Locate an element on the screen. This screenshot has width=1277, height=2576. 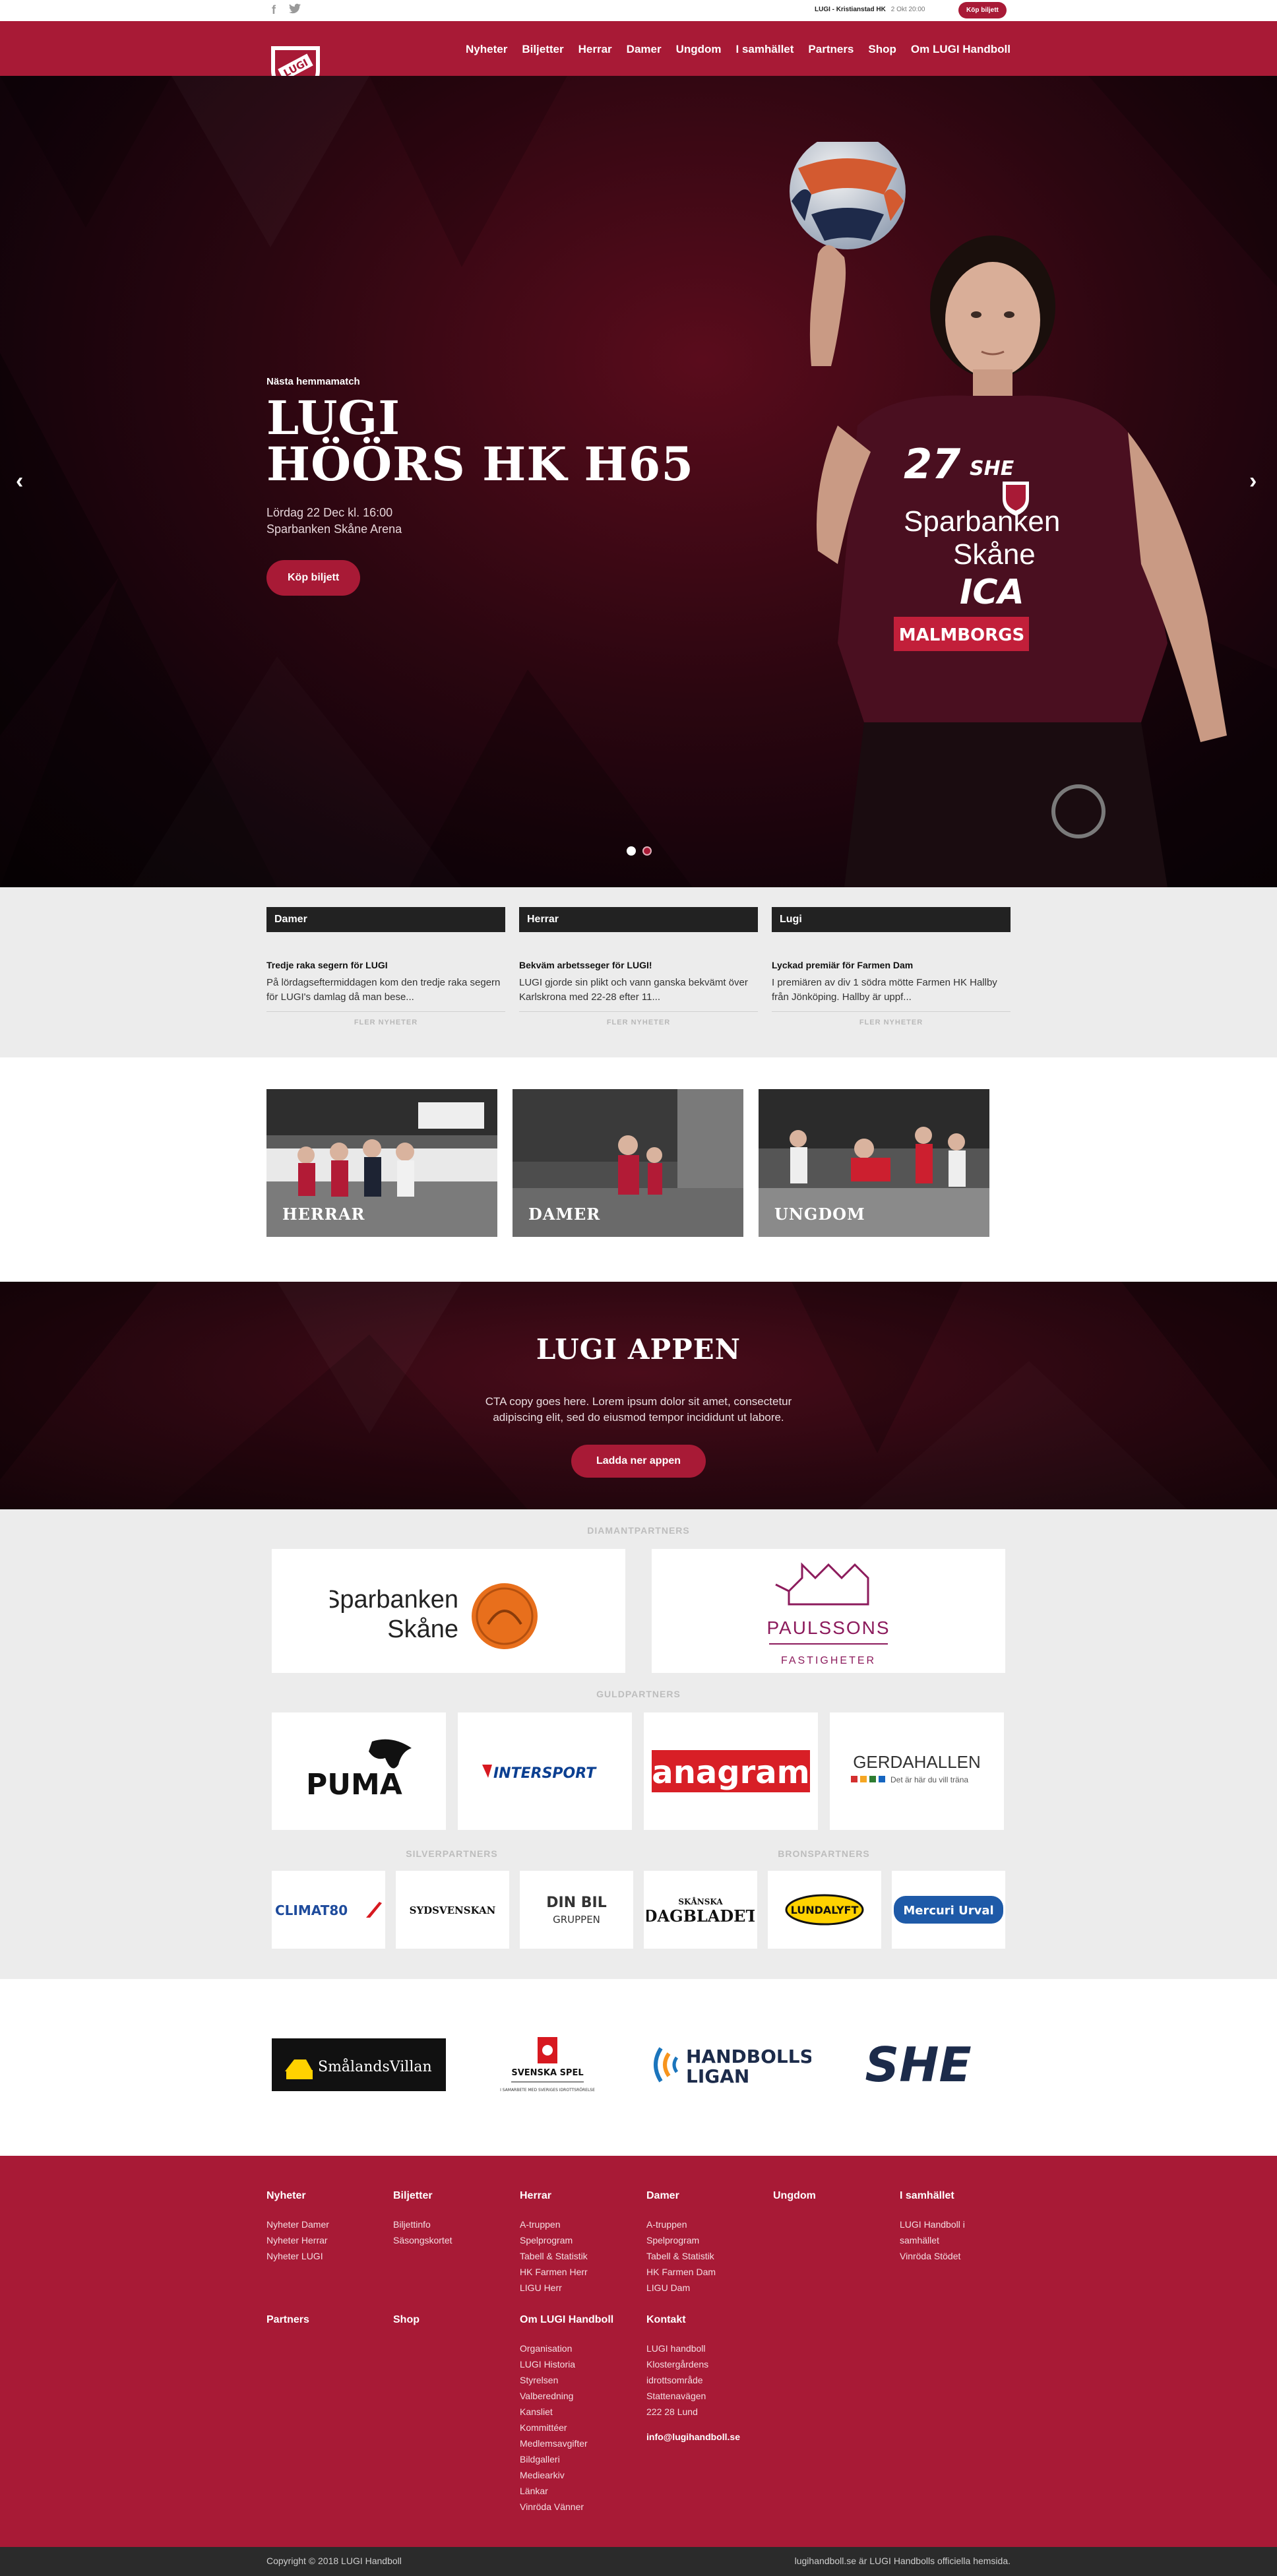
next-game-info: LUGI - Kristianstad HK 2 Okt 20:00 is located at coordinates (870, 9).